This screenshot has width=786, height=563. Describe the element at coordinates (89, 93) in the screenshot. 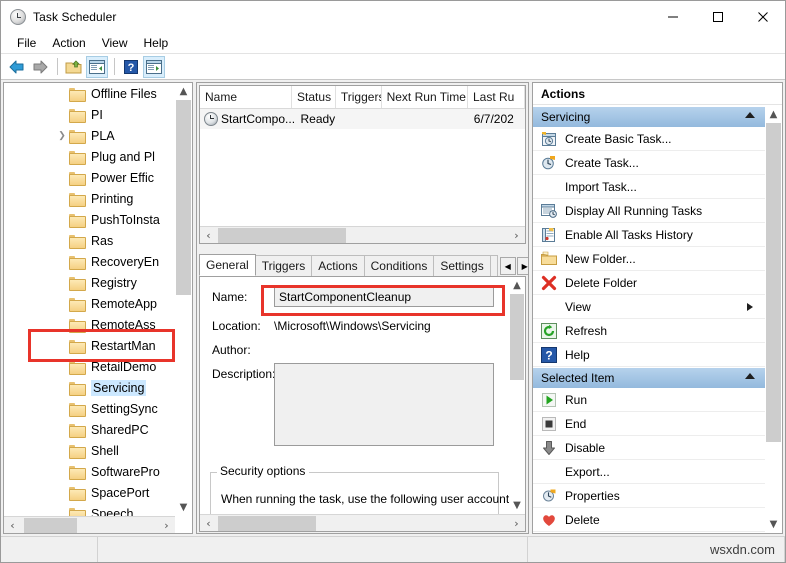

I see `tree-item-offline-files: Offline Files` at that location.